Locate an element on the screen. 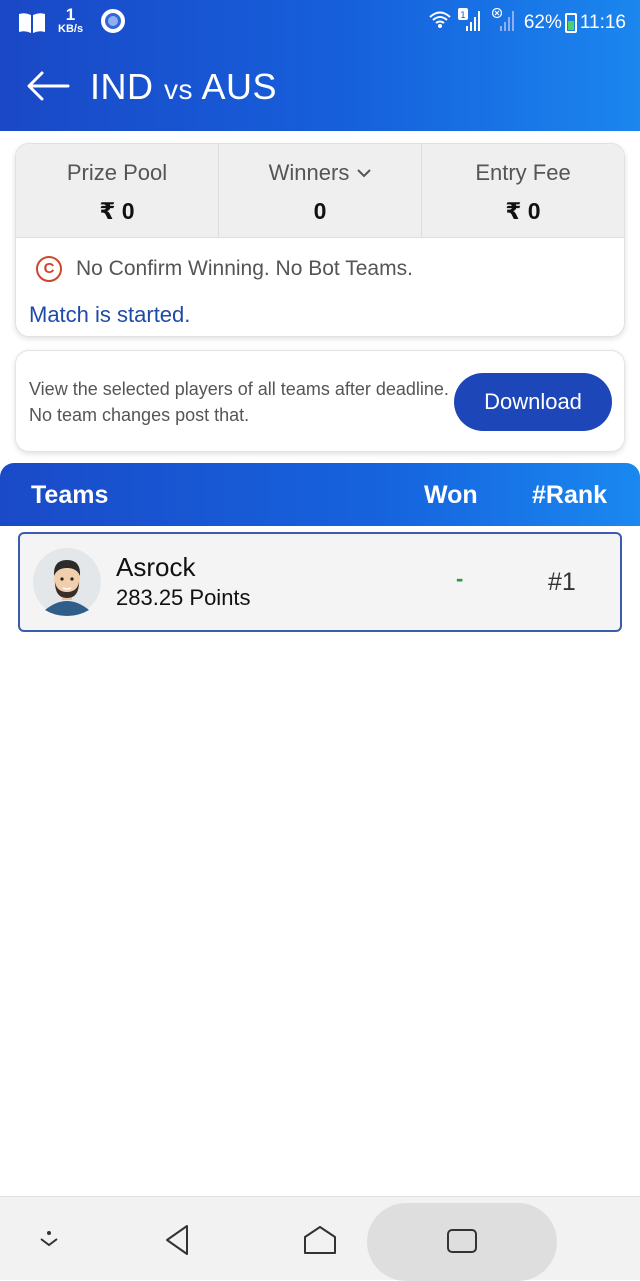 This screenshot has height=1281, width=640. back-icon is located at coordinates (178, 1242).